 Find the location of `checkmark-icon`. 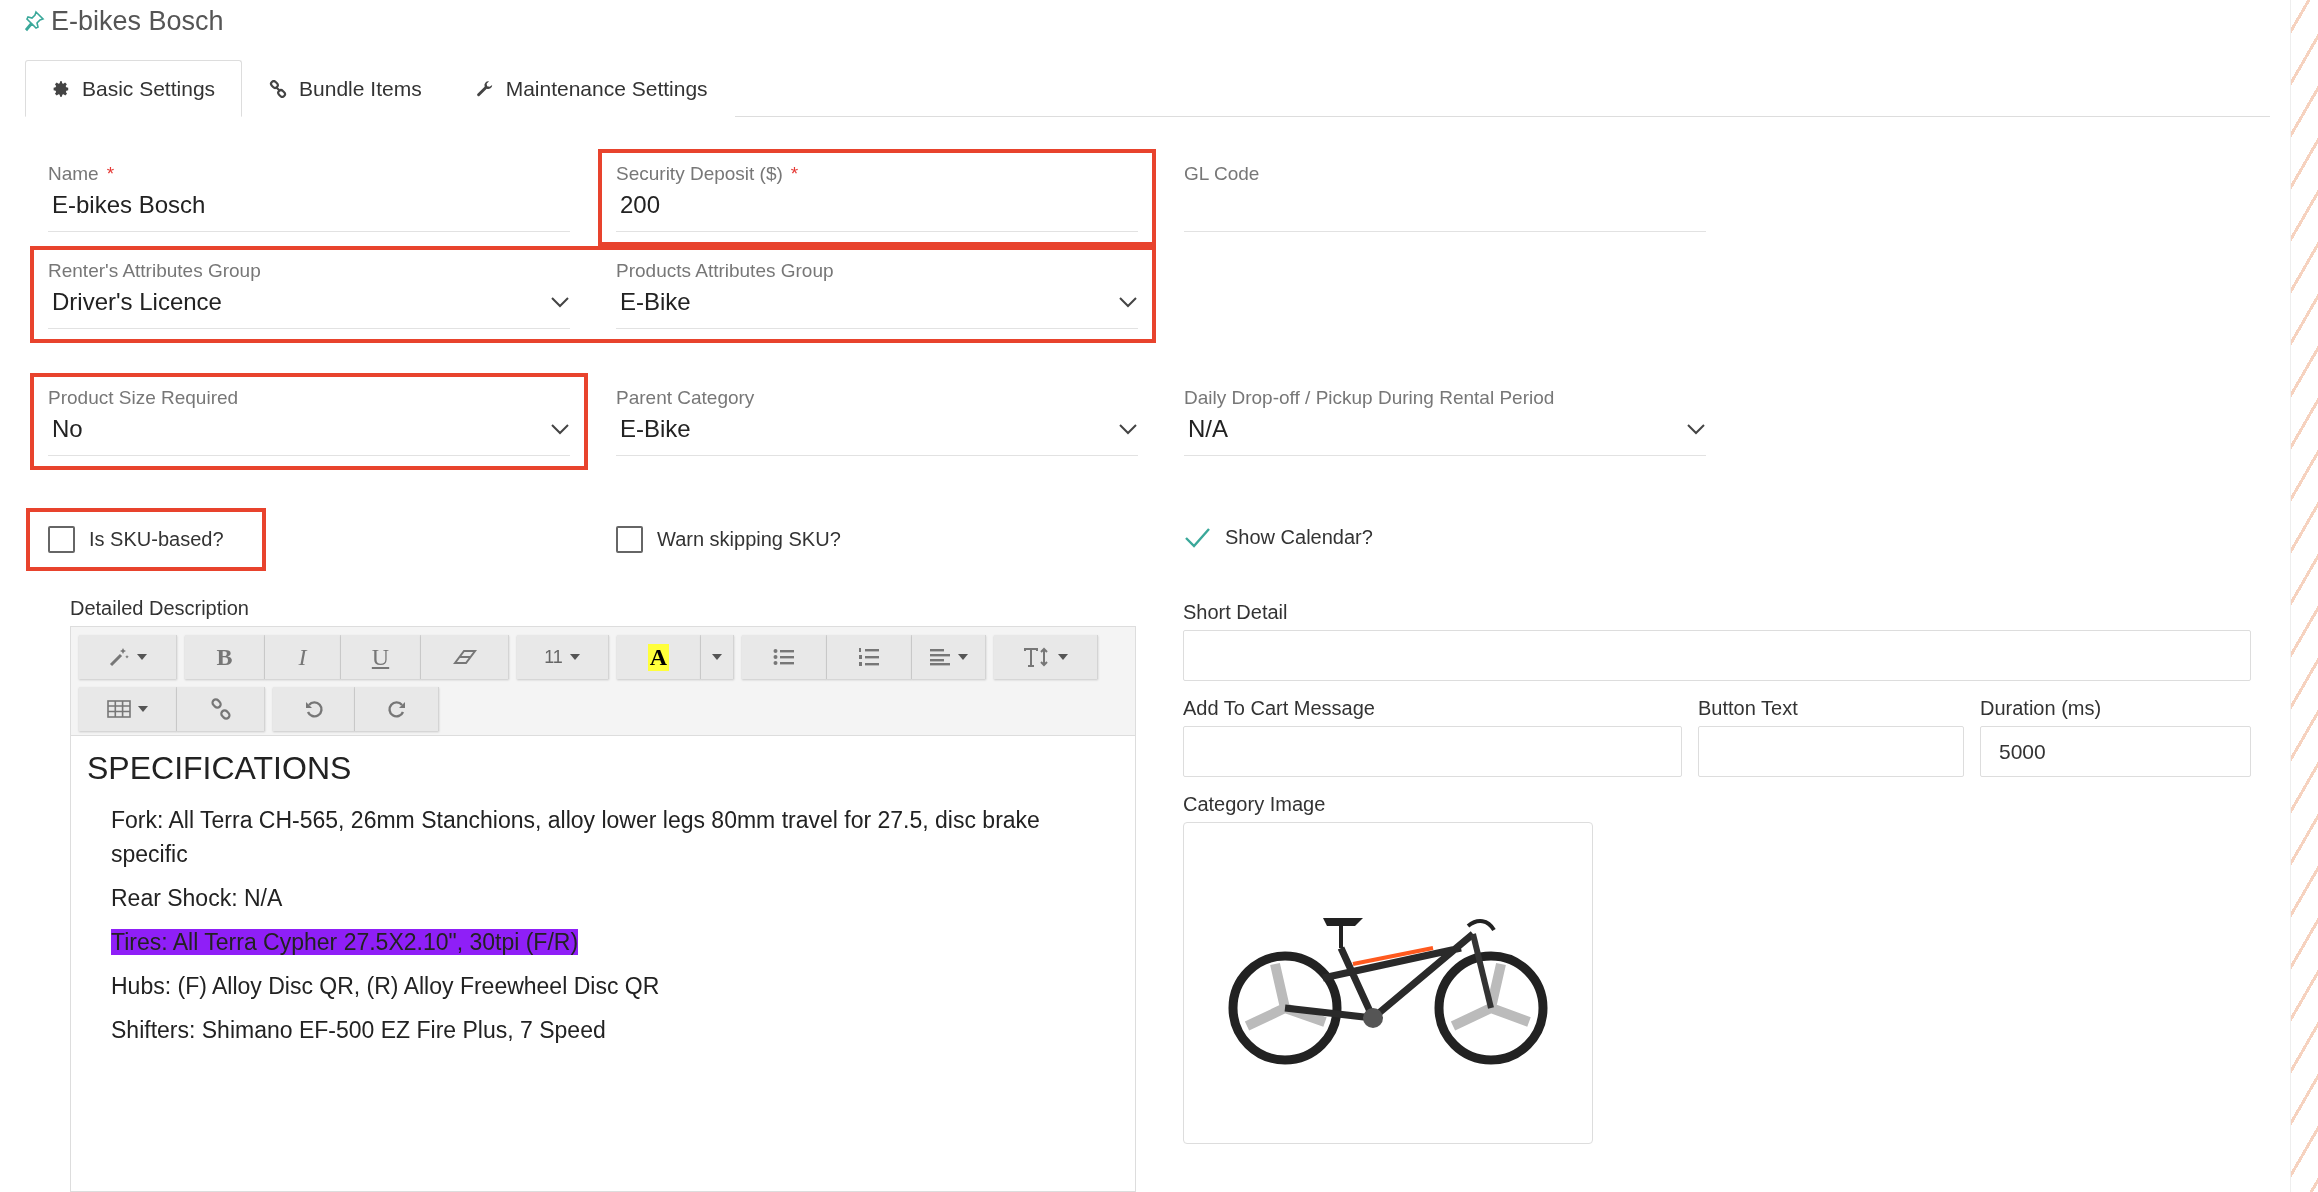

checkmark-icon is located at coordinates (1197, 537).